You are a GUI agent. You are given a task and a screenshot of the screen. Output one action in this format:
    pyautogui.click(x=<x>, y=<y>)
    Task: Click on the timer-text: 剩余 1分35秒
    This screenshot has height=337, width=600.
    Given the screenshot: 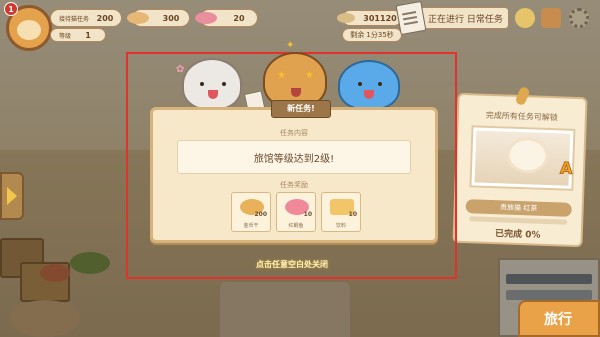 What is the action you would take?
    pyautogui.click(x=372, y=35)
    